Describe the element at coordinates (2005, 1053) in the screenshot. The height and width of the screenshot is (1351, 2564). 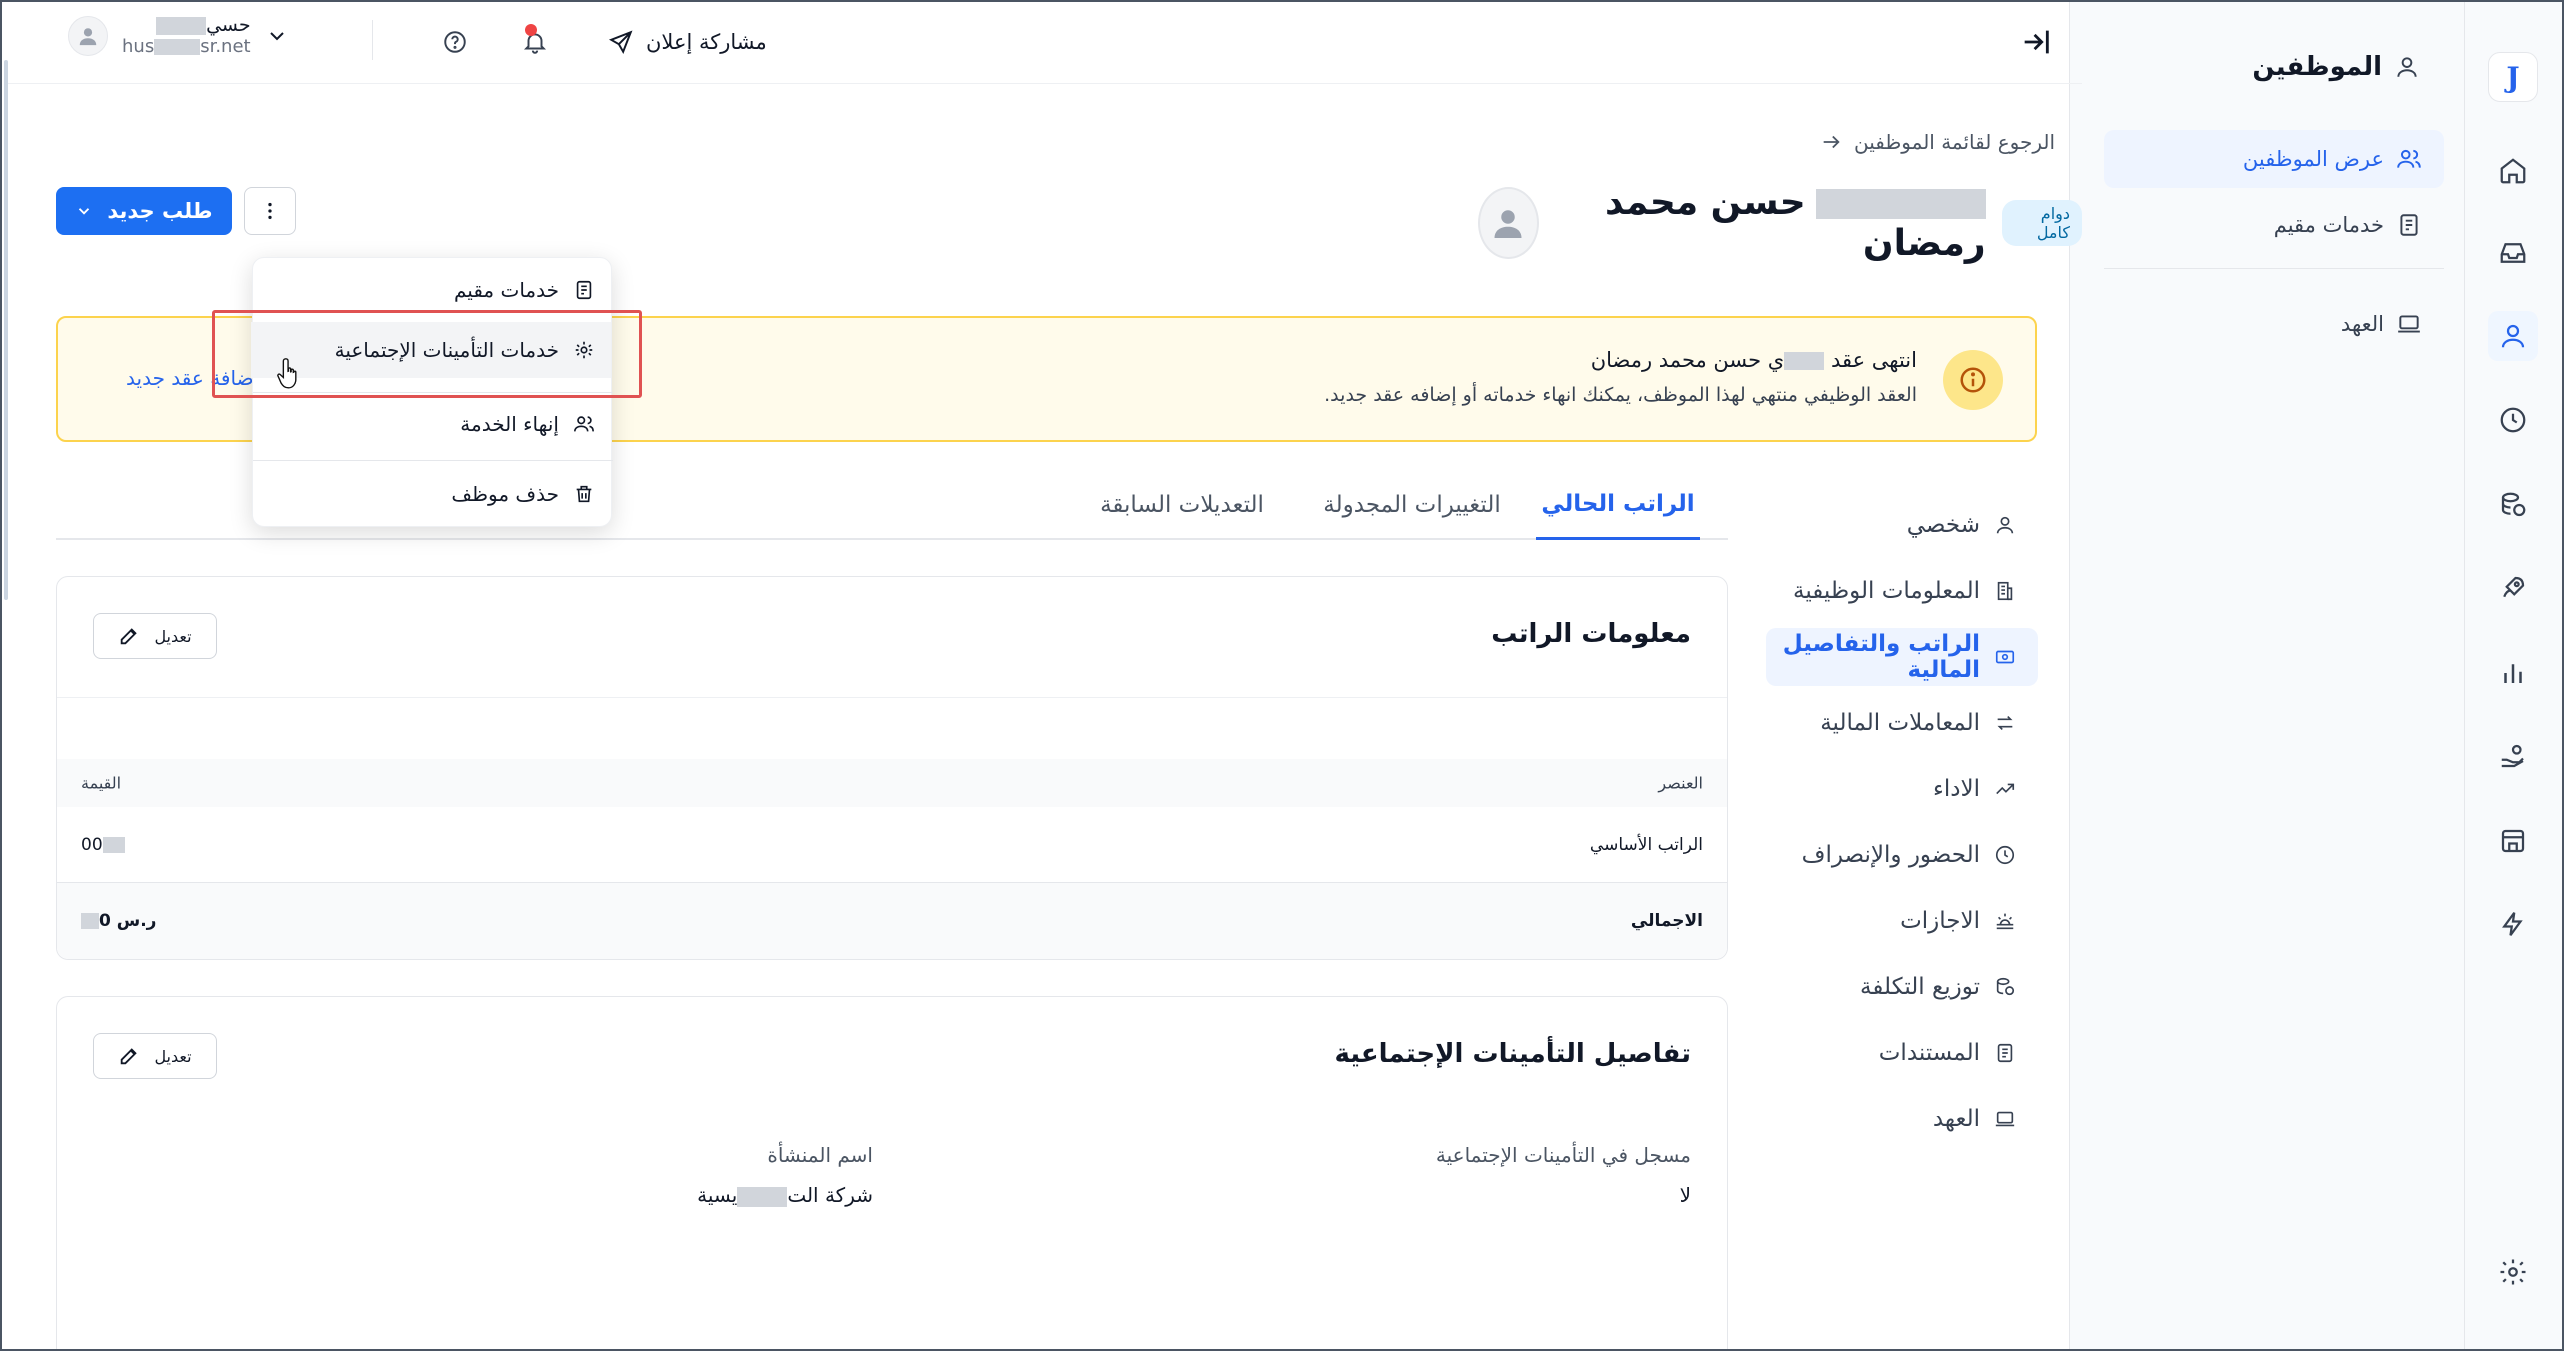
I see `file-icon` at that location.